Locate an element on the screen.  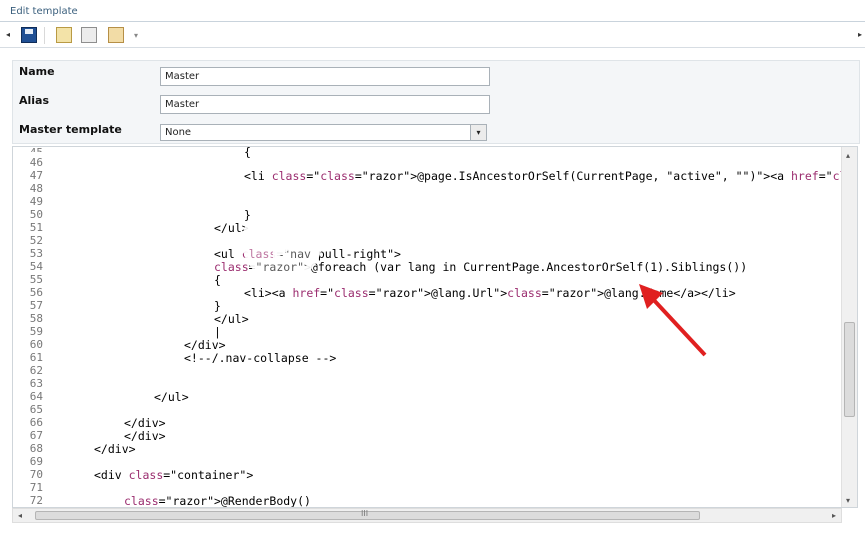
line-number: 71 is located at coordinates (36, 487).